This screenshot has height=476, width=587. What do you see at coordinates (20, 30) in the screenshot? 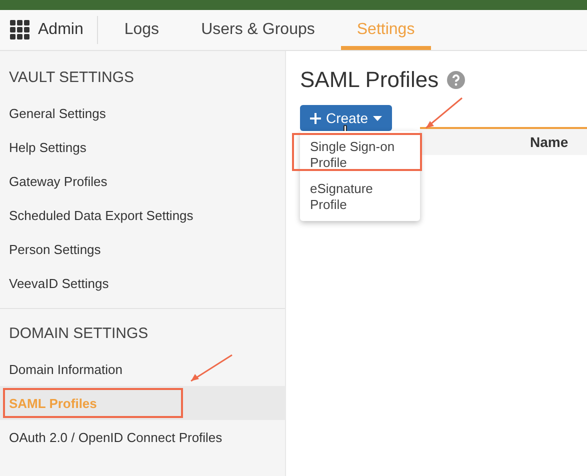
I see `app-grid-icon` at bounding box center [20, 30].